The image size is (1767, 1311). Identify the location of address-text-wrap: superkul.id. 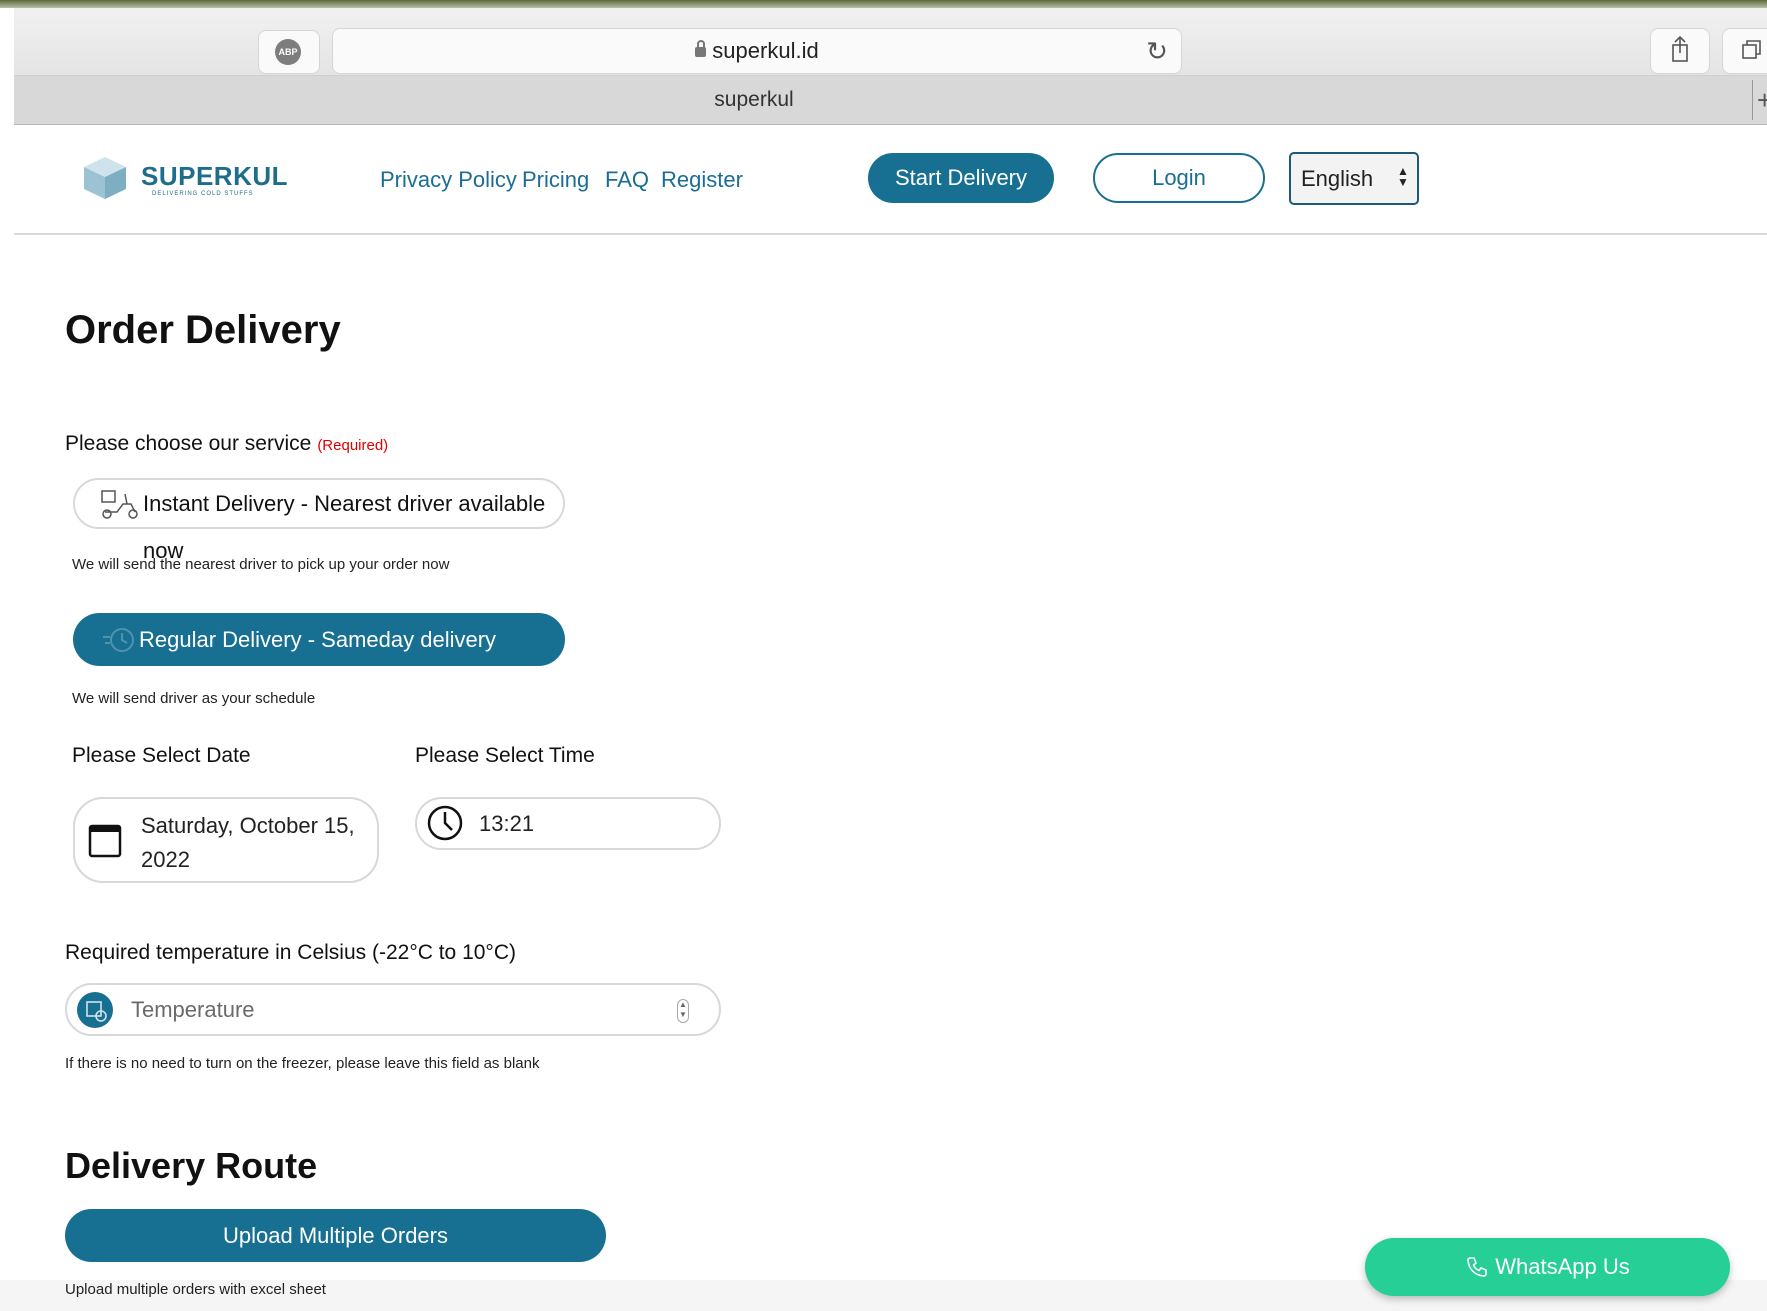
(757, 51).